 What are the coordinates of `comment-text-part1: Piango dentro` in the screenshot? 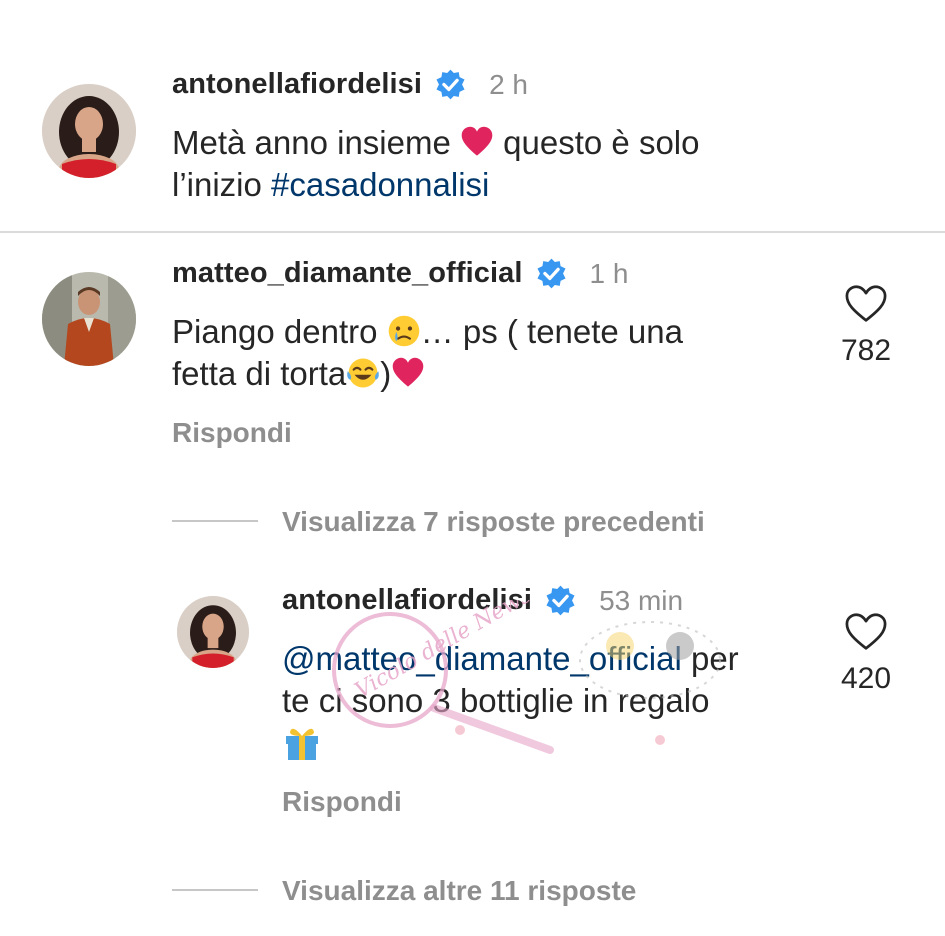 It's located at (275, 331).